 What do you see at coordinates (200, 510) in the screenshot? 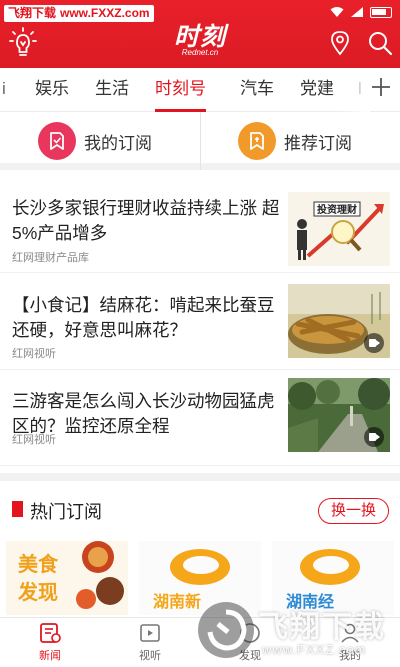
I see `hot-subscriptions-header: 热门订阅 换一换` at bounding box center [200, 510].